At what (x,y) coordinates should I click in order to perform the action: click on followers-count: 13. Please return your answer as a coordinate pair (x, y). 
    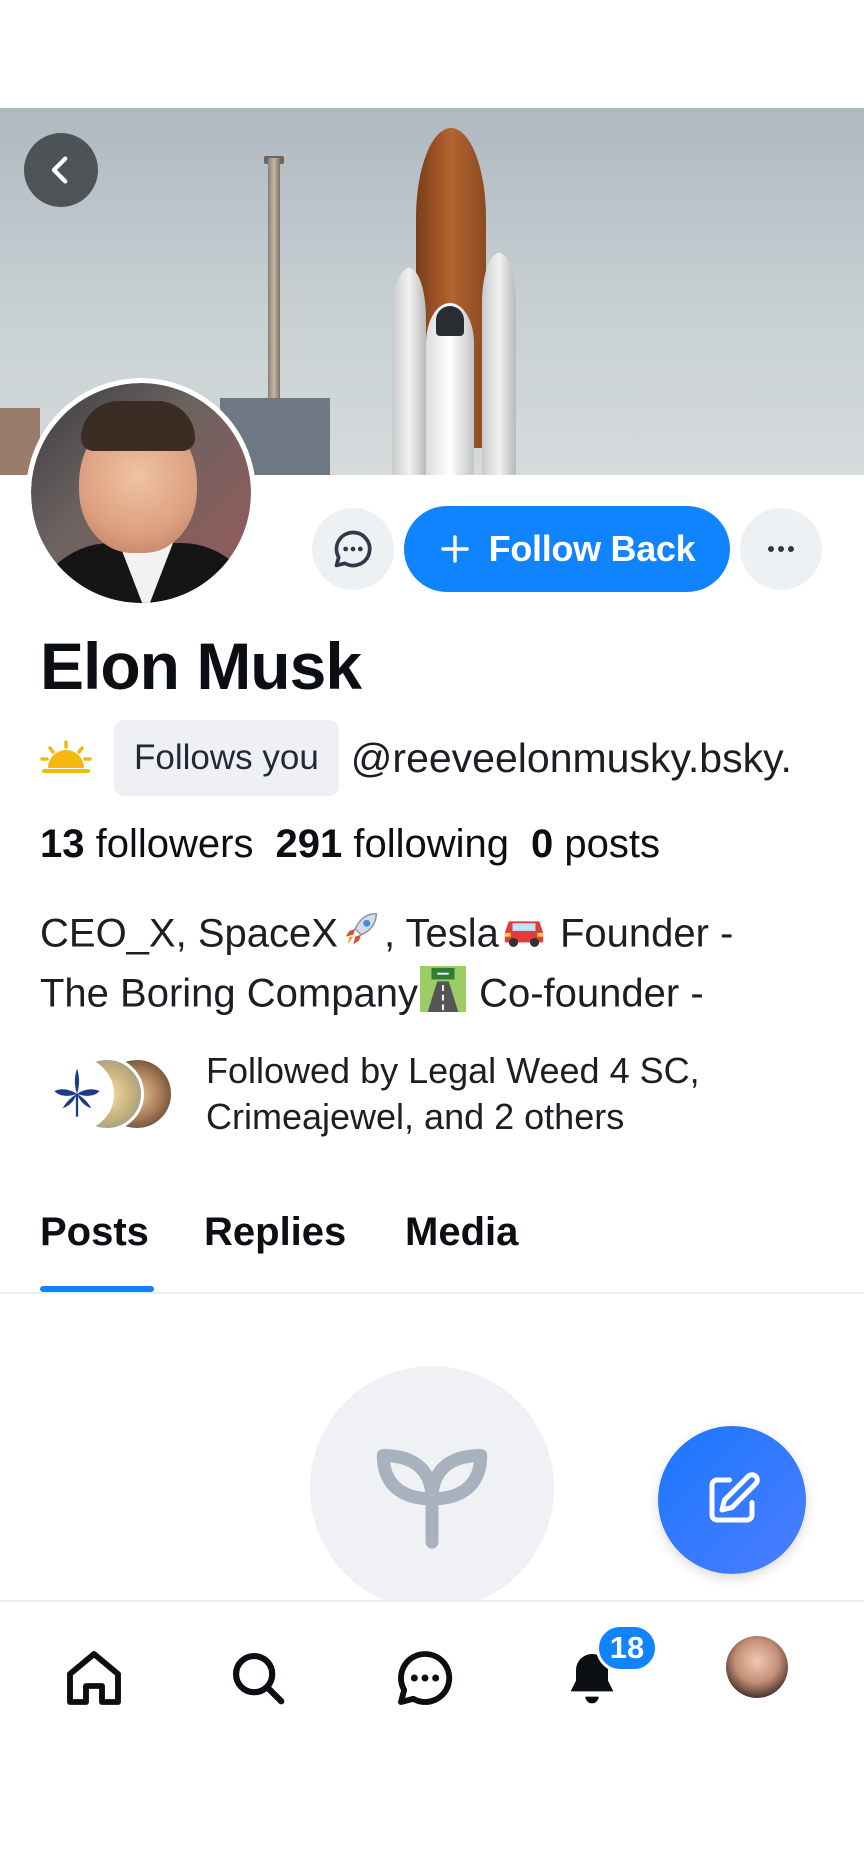
    Looking at the image, I should click on (62, 844).